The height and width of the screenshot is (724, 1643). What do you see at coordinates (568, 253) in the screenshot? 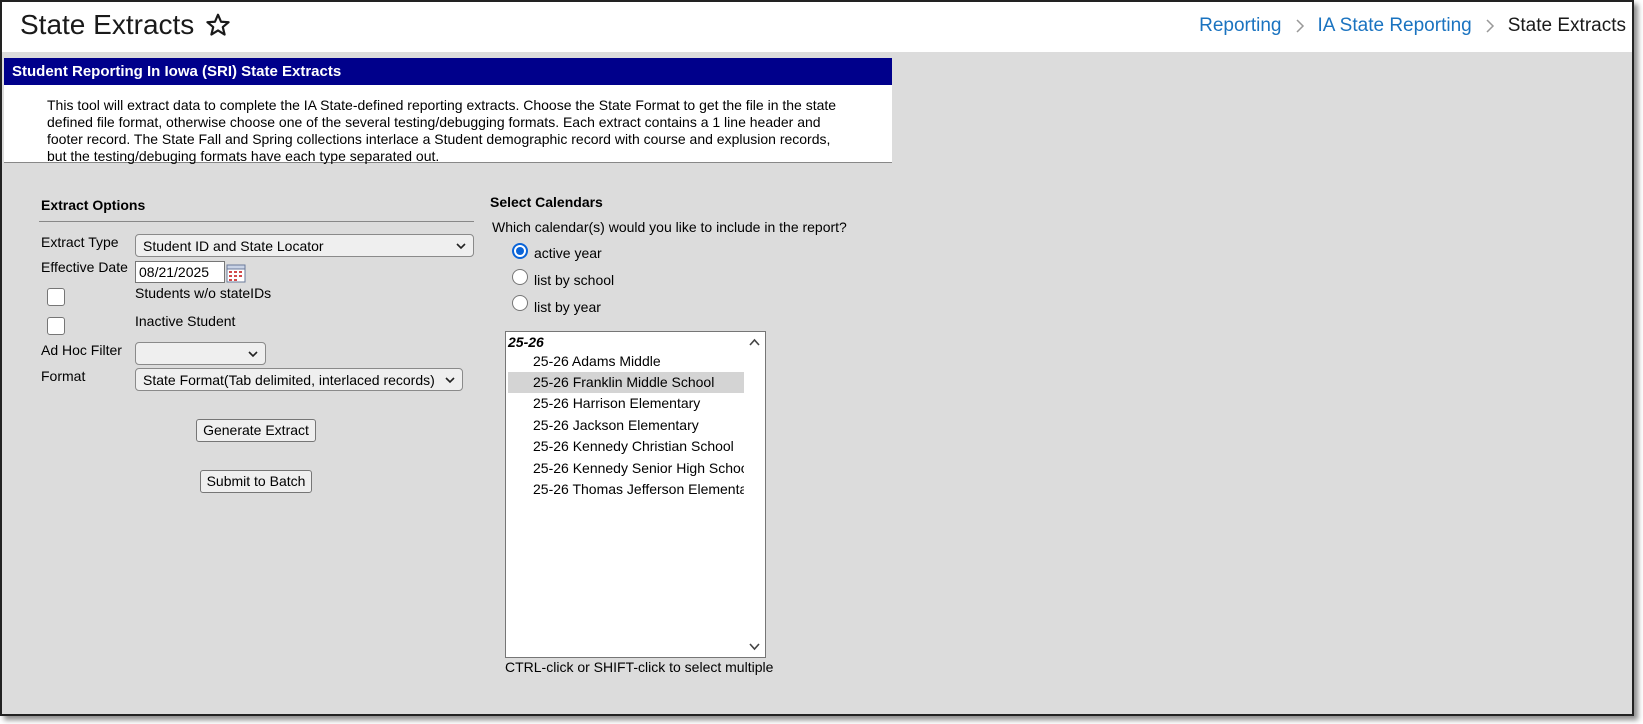
I see `radio-active-year-label: active year` at bounding box center [568, 253].